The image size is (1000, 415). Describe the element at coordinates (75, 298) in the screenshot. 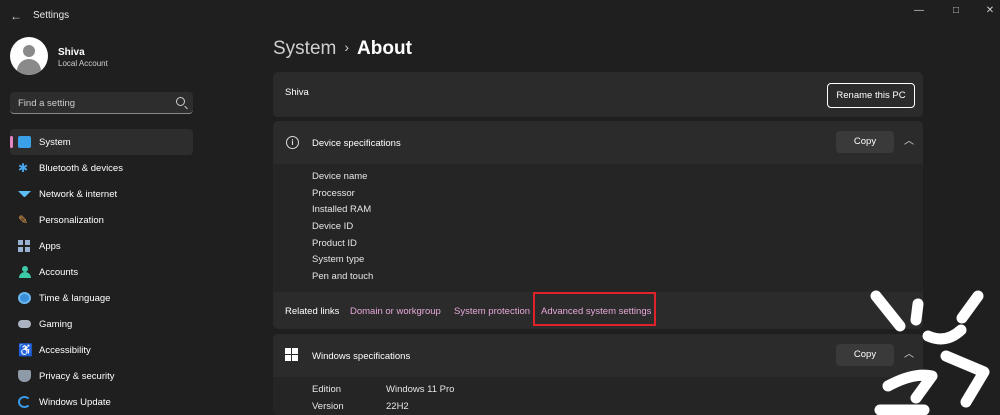

I see `sidebar-item-label: Time & language` at that location.